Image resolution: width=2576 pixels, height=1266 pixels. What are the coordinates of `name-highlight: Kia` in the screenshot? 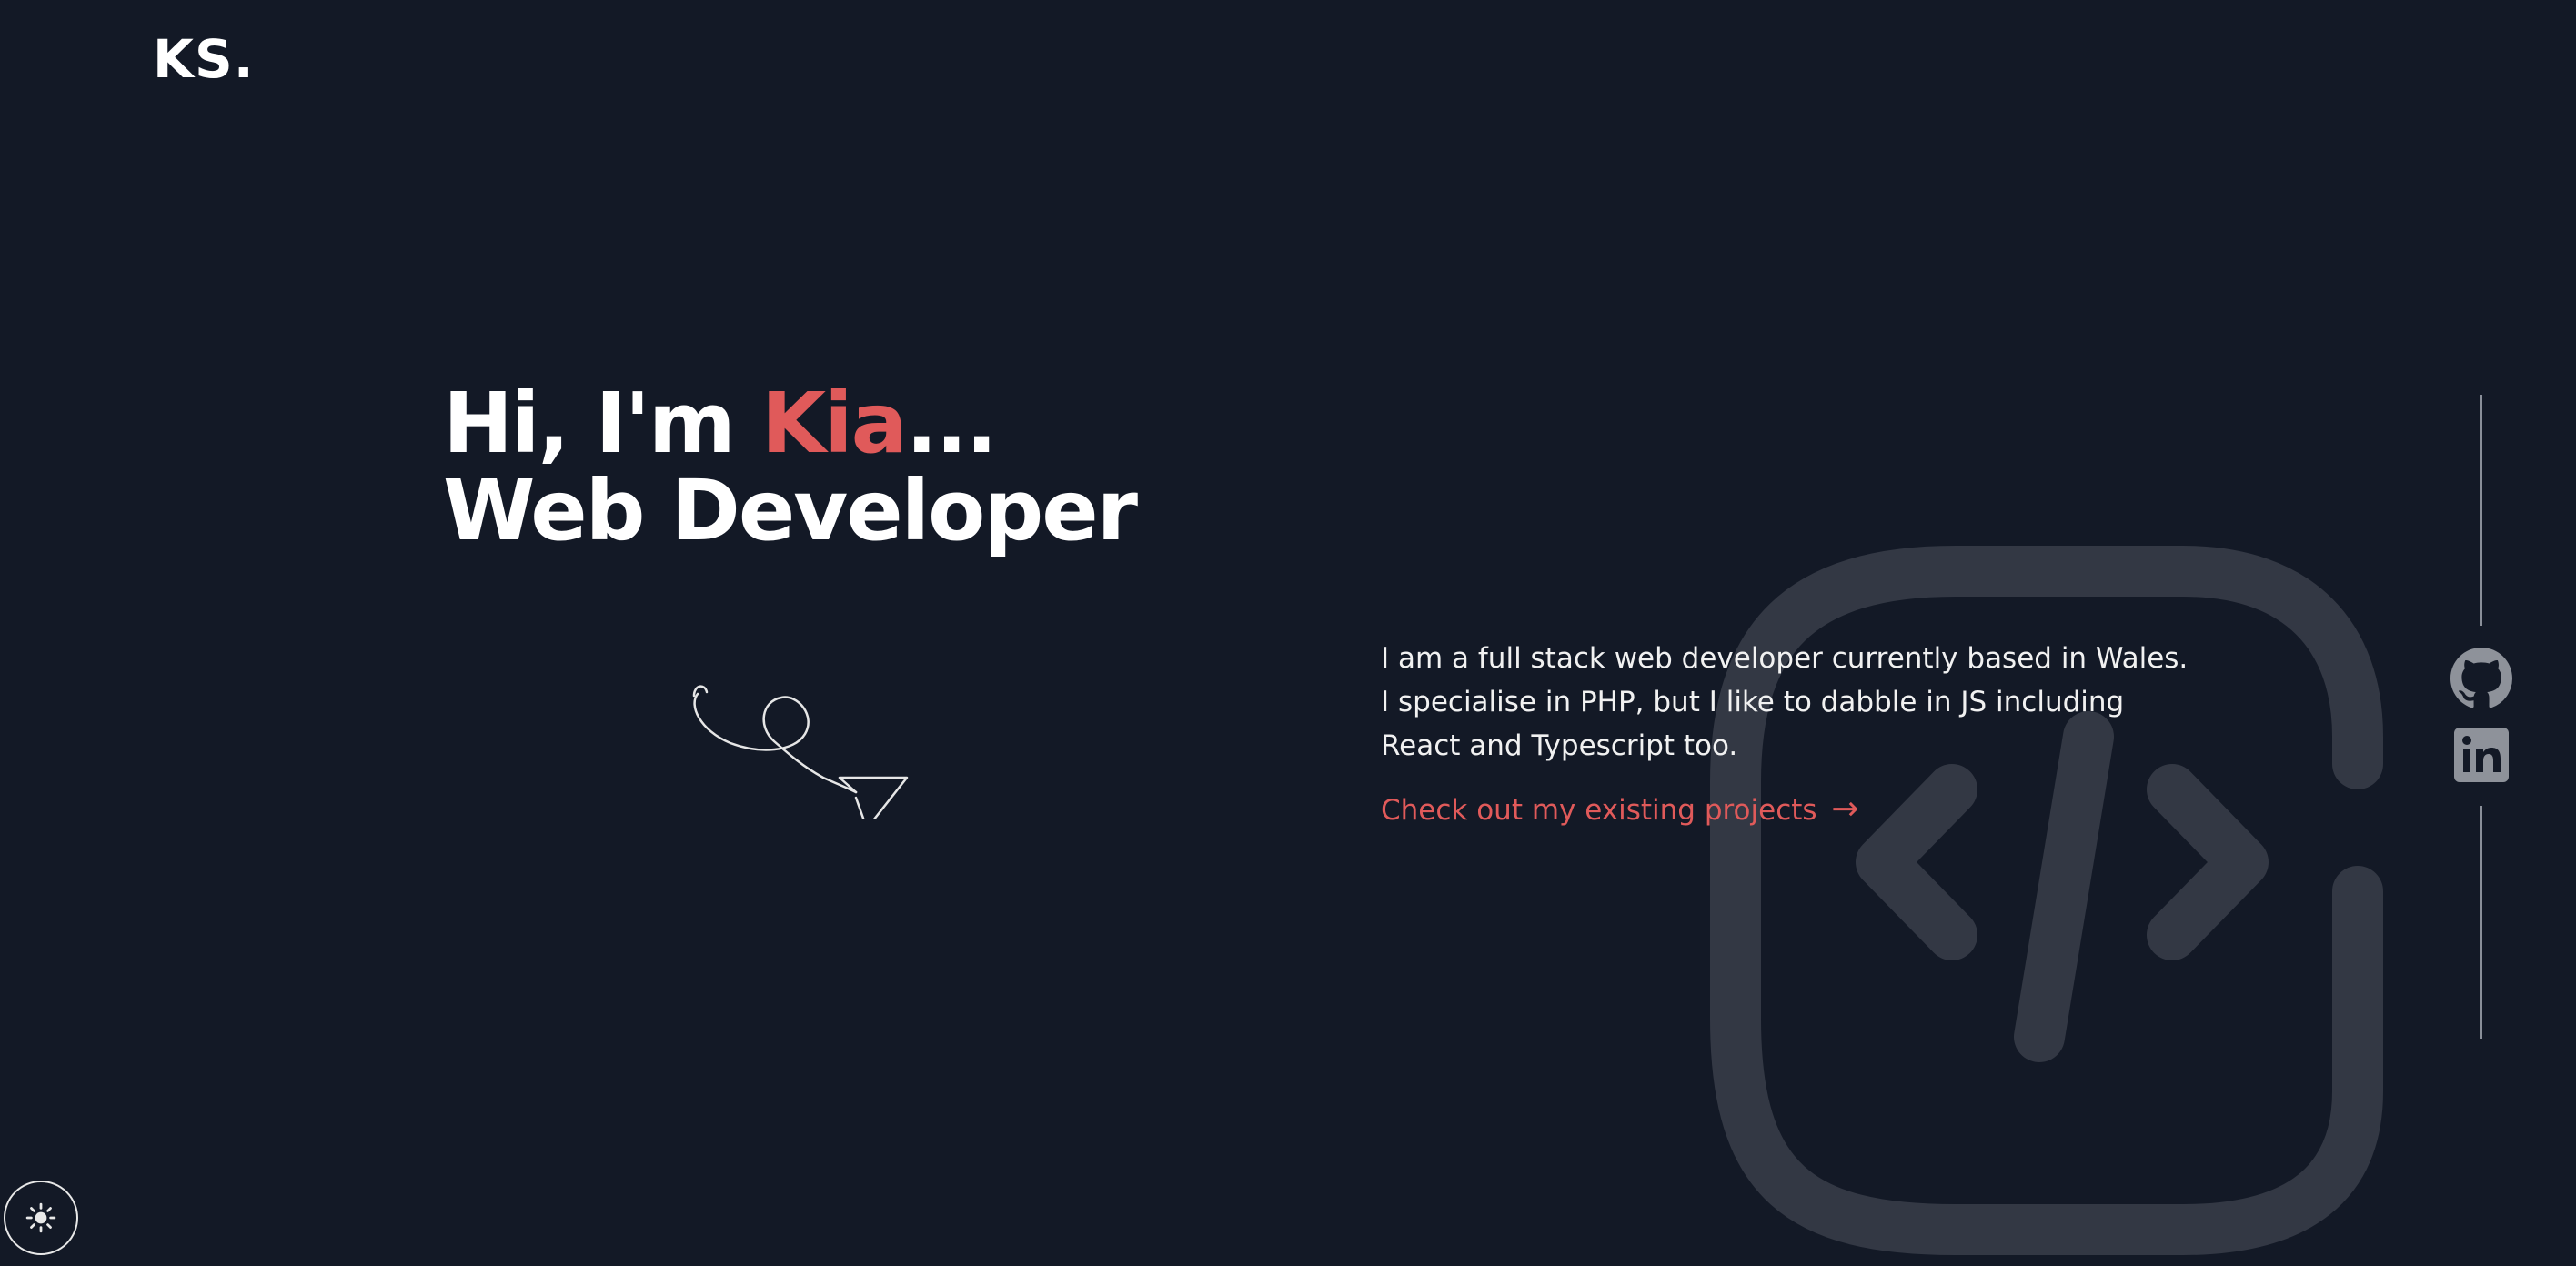 It's located at (834, 423).